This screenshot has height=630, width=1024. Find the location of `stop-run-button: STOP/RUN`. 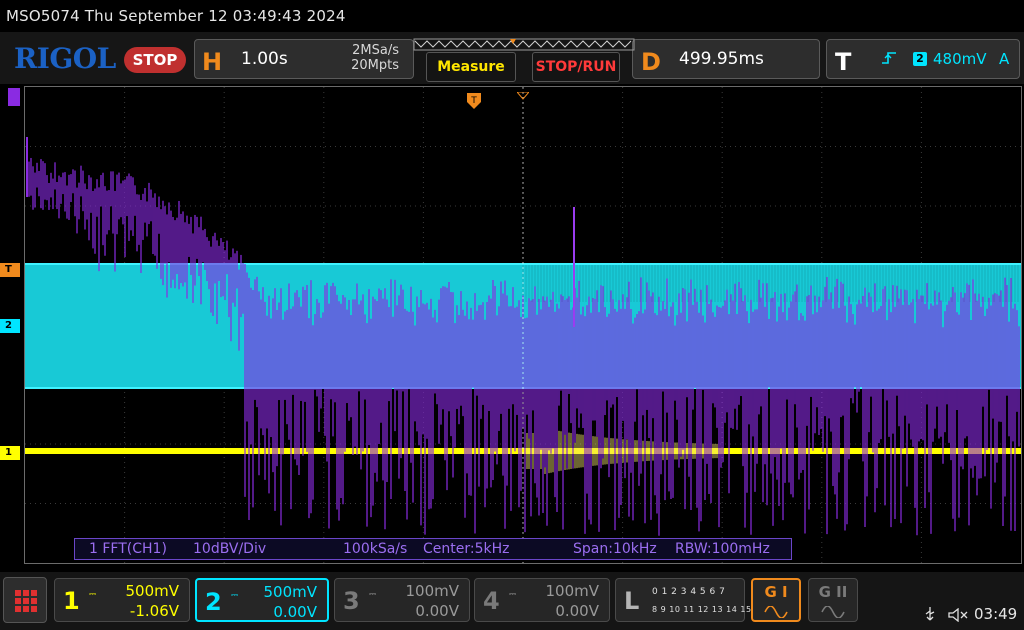

stop-run-button: STOP/RUN is located at coordinates (576, 67).